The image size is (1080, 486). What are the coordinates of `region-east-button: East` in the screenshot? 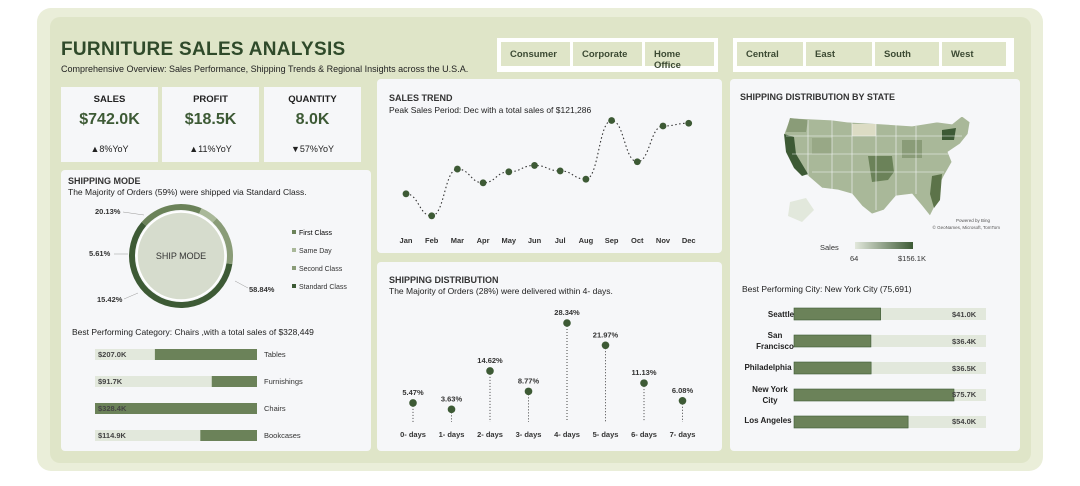 It's located at (839, 54).